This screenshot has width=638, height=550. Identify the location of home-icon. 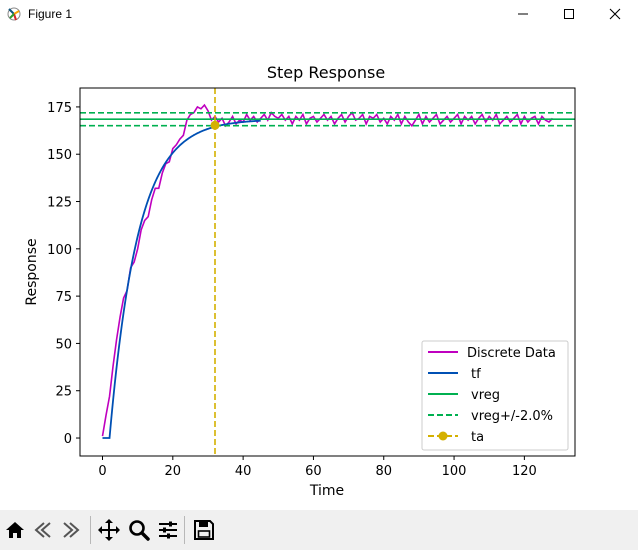
(15, 530).